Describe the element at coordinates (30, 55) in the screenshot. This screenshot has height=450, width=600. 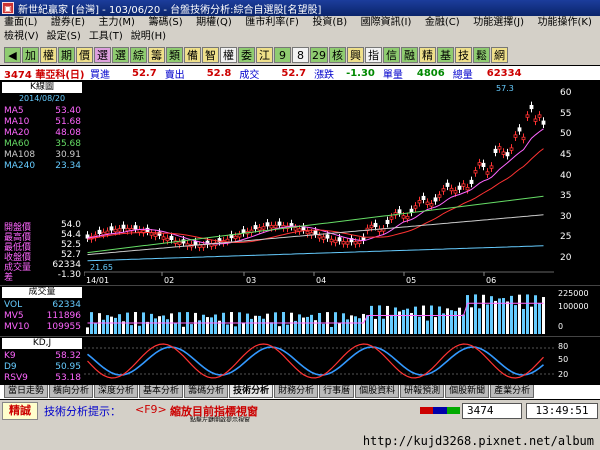
I see `toolbar-button: 加` at that location.